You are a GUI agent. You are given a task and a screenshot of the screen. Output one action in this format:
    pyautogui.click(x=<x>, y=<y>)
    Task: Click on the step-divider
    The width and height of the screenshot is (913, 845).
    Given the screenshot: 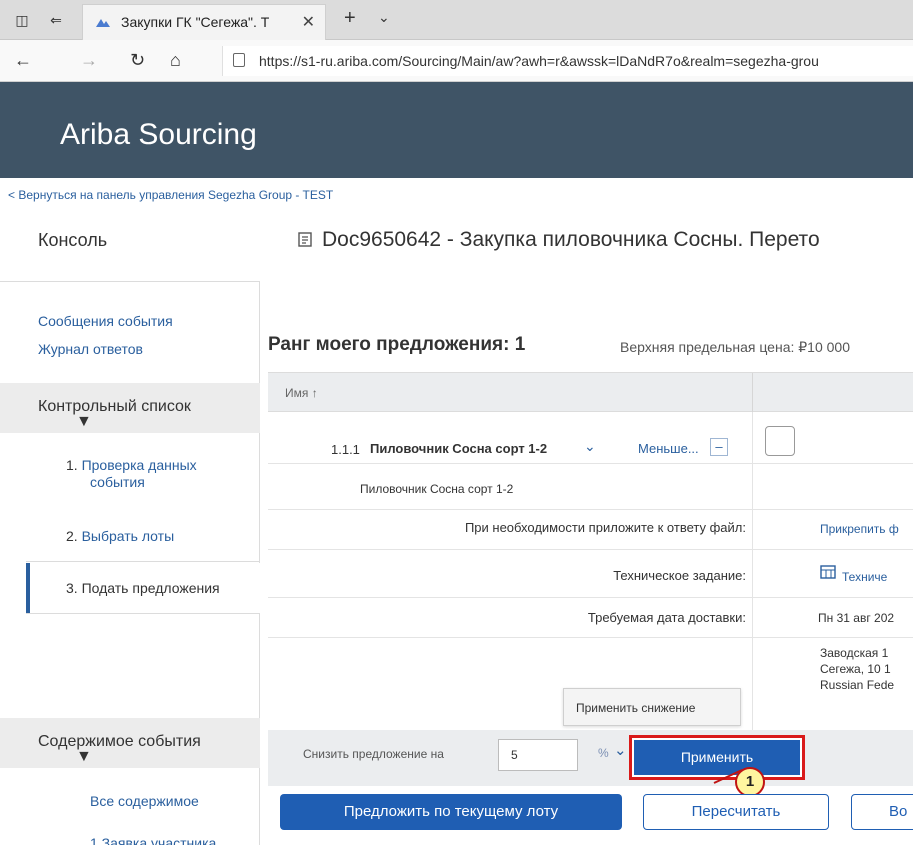 What is the action you would take?
    pyautogui.click(x=143, y=561)
    